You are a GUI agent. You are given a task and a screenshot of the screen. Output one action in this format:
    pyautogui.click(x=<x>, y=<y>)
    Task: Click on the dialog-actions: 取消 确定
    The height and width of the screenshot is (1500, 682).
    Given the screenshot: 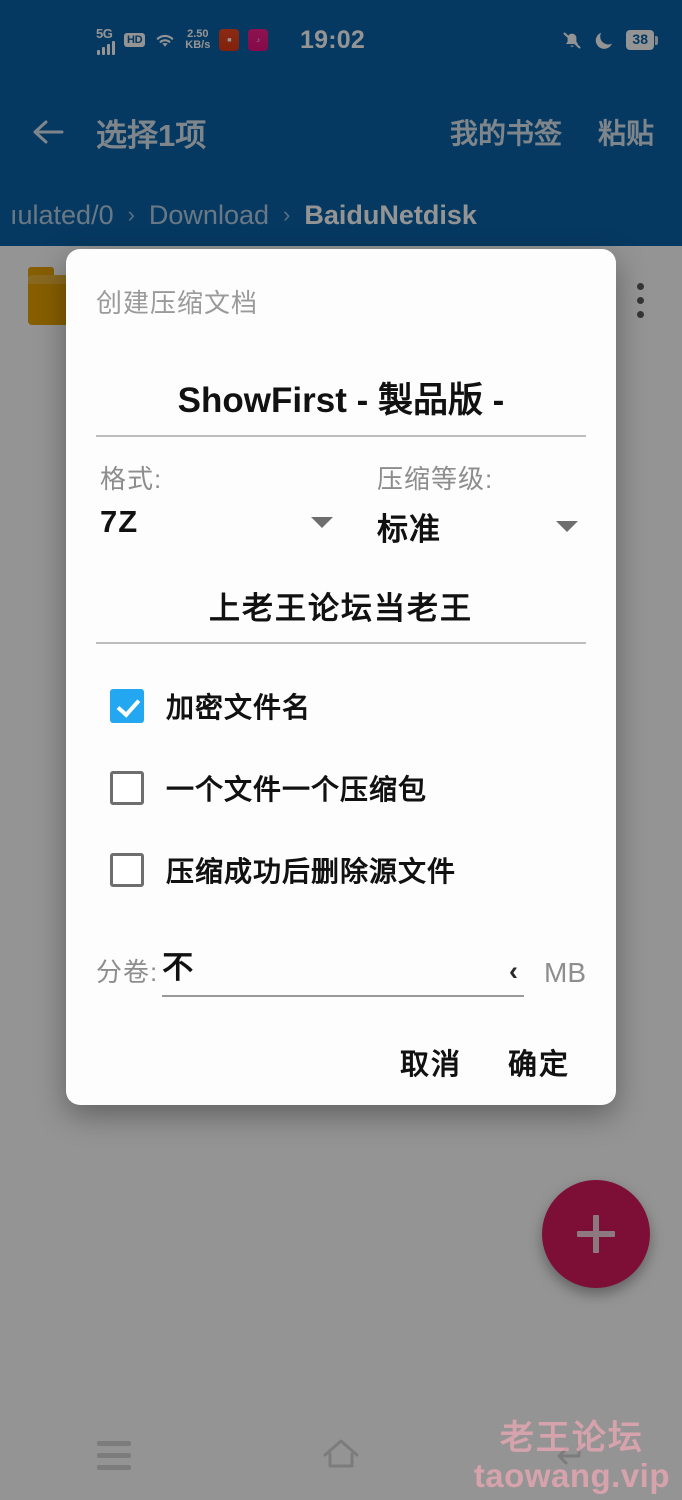 What is the action you would take?
    pyautogui.click(x=341, y=1062)
    